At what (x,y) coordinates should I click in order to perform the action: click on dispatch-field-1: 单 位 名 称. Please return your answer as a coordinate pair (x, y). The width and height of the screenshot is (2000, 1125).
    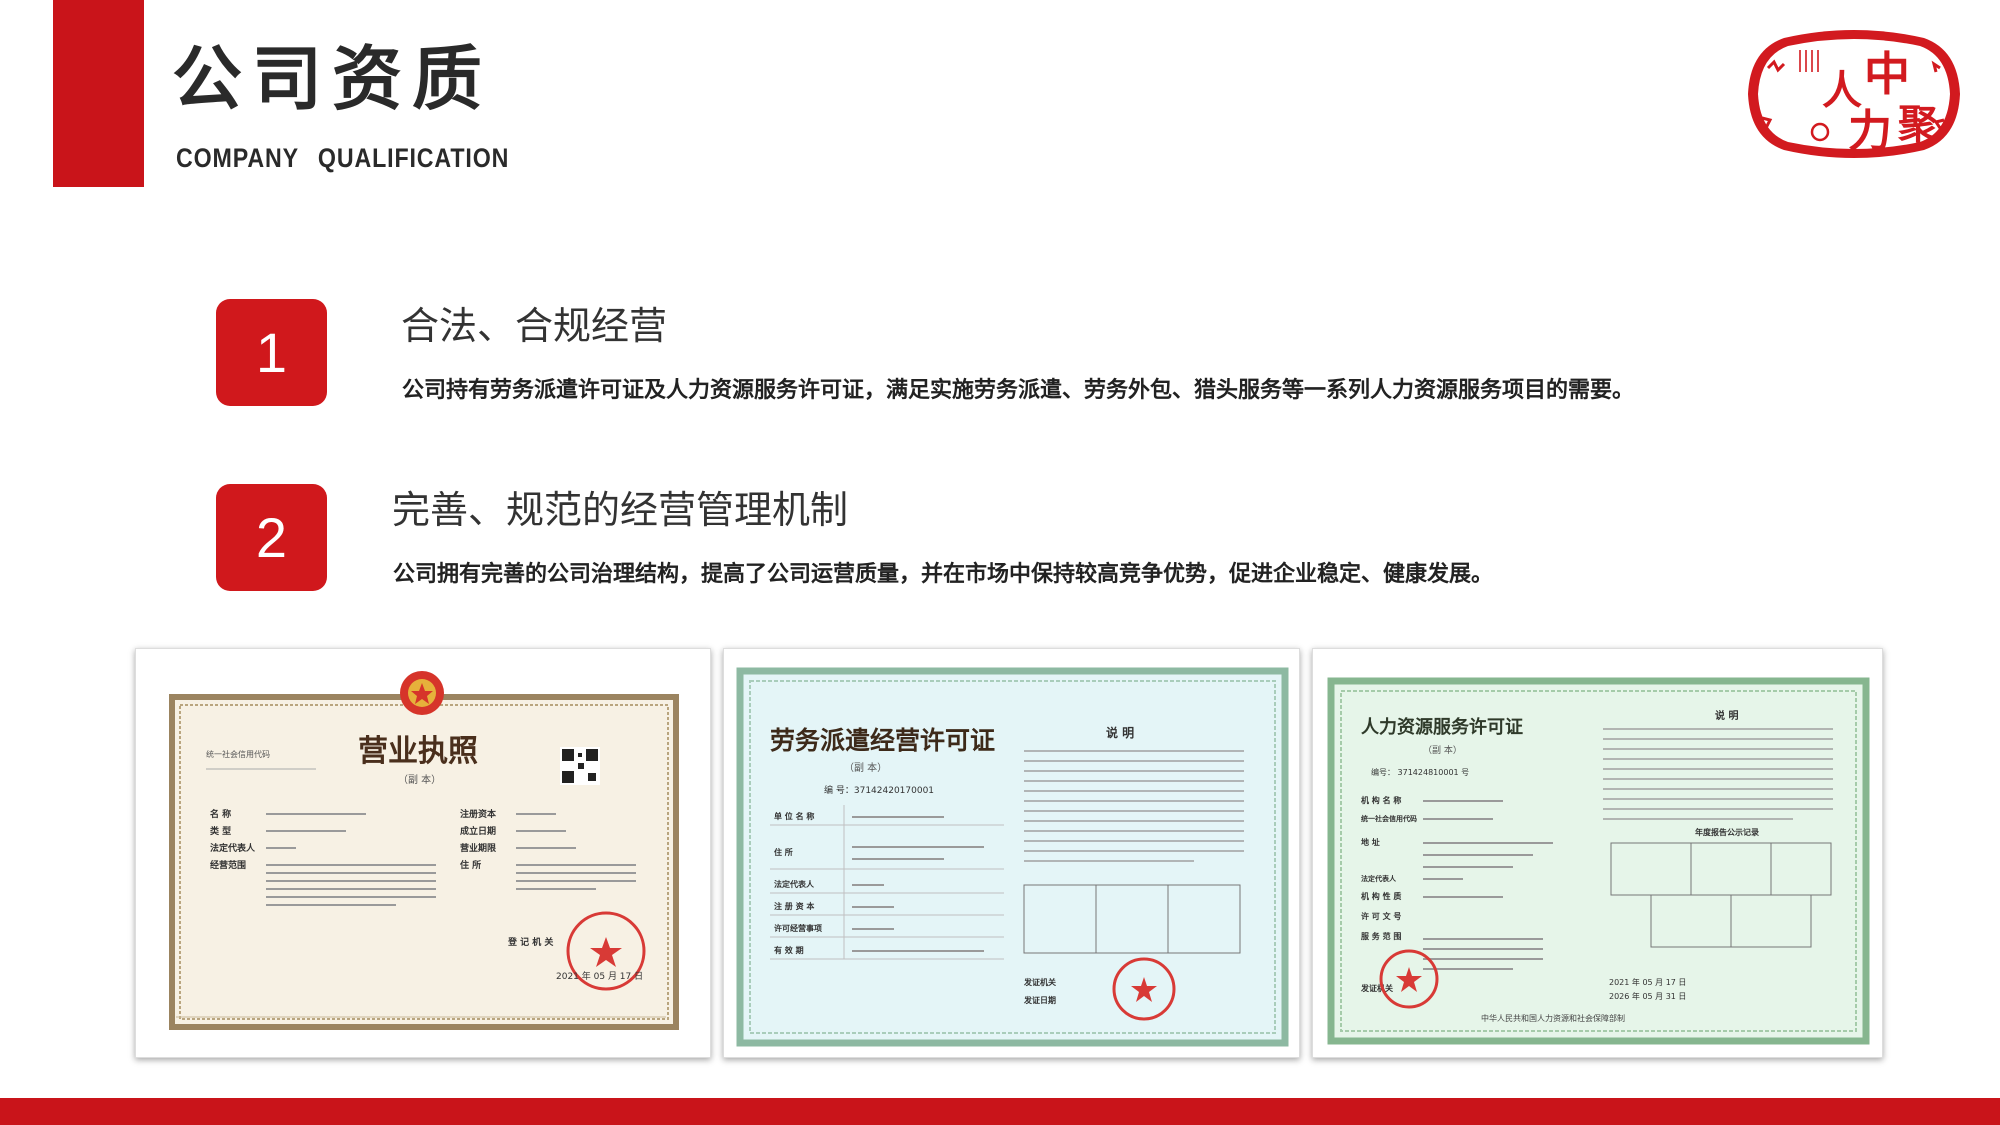
    Looking at the image, I should click on (794, 816).